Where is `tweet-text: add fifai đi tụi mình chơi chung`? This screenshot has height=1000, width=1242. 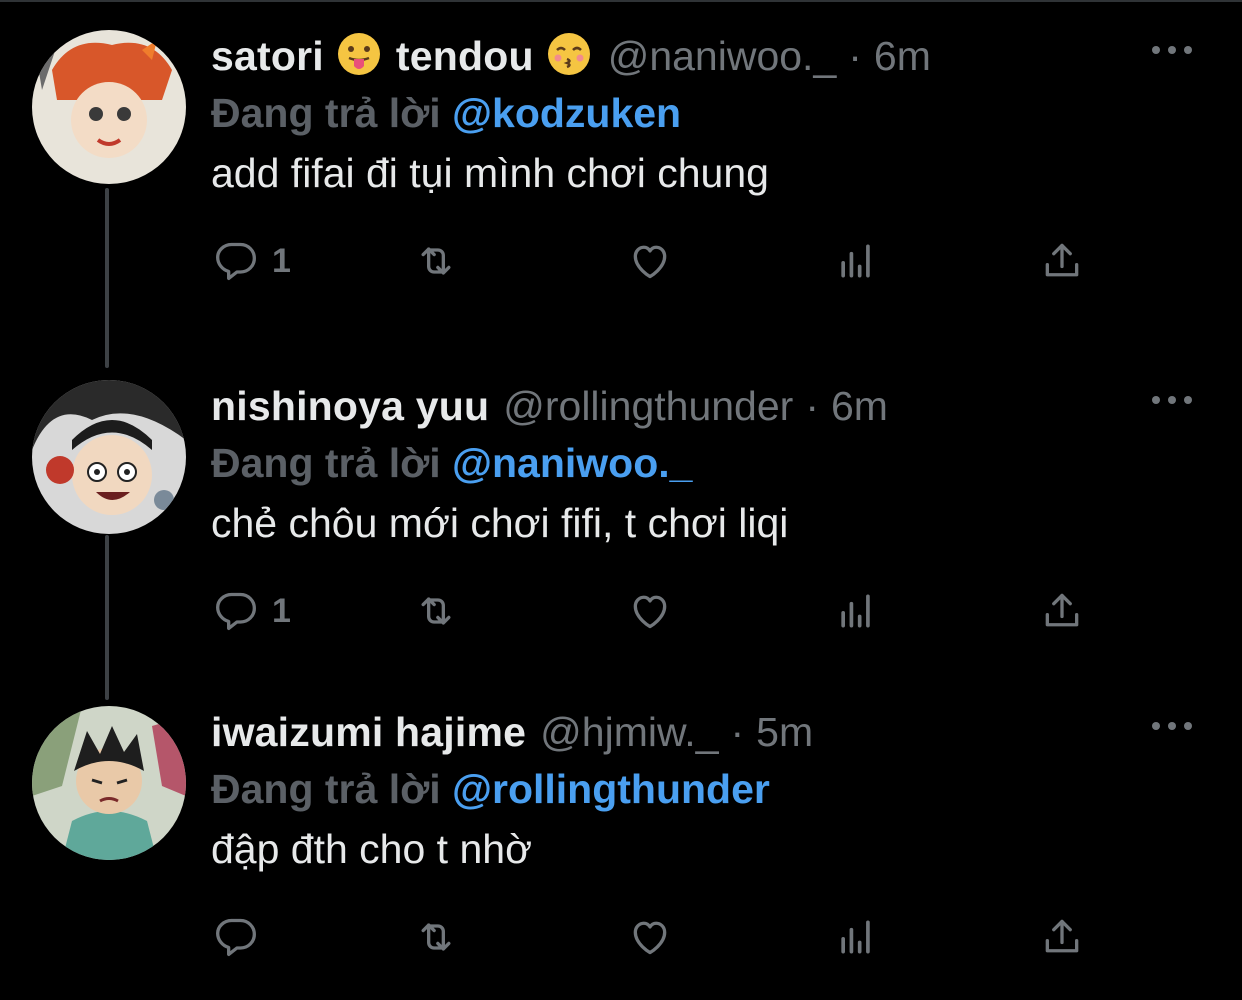
tweet-text: add fifai đi tụi mình chơi chung is located at coordinates (490, 173).